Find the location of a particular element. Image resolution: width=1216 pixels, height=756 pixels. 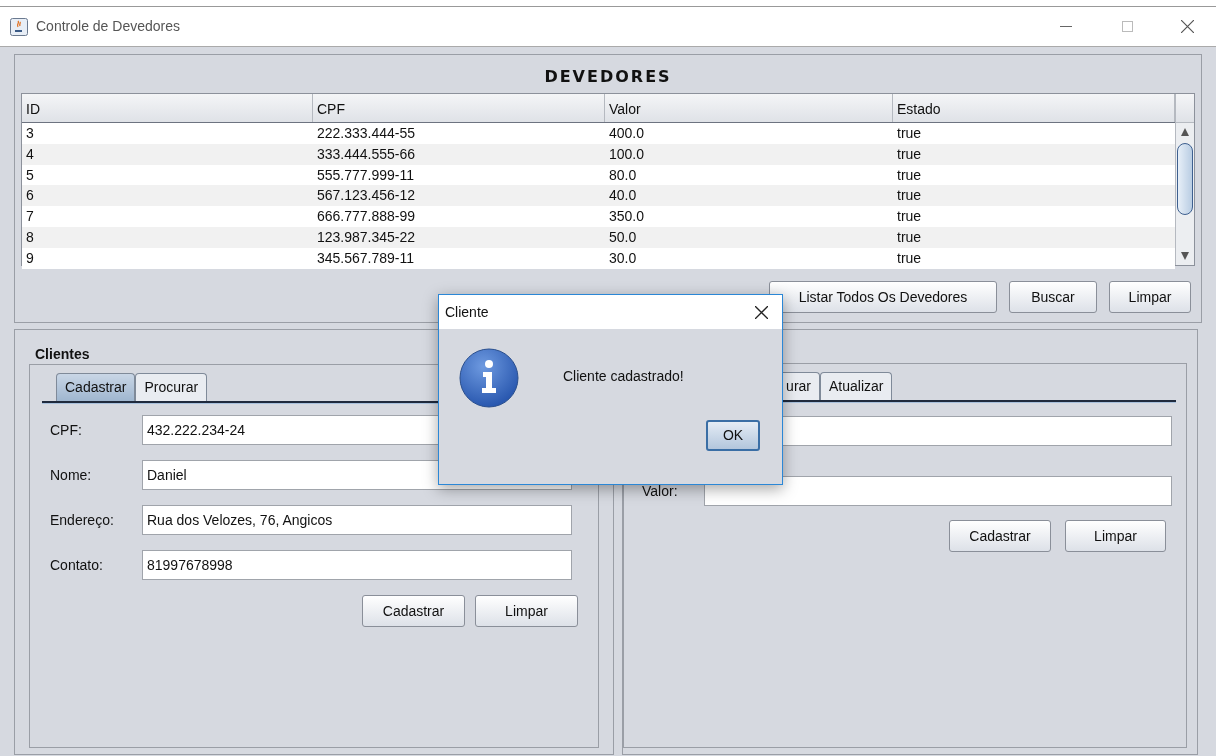

table-cell: 80.0 is located at coordinates (623, 174).